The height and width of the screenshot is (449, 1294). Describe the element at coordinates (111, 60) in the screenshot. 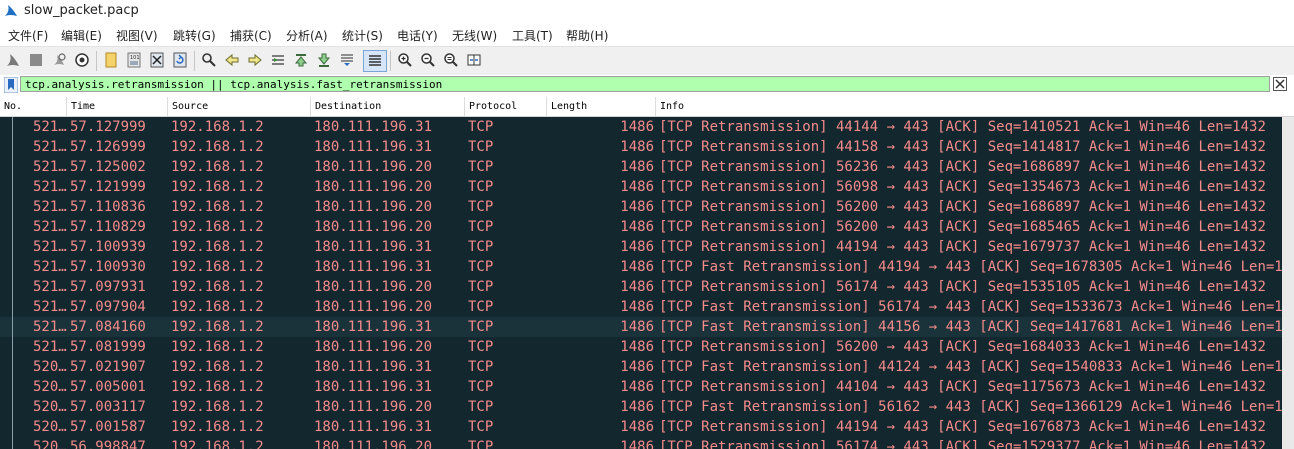

I see `open-file-icon` at that location.